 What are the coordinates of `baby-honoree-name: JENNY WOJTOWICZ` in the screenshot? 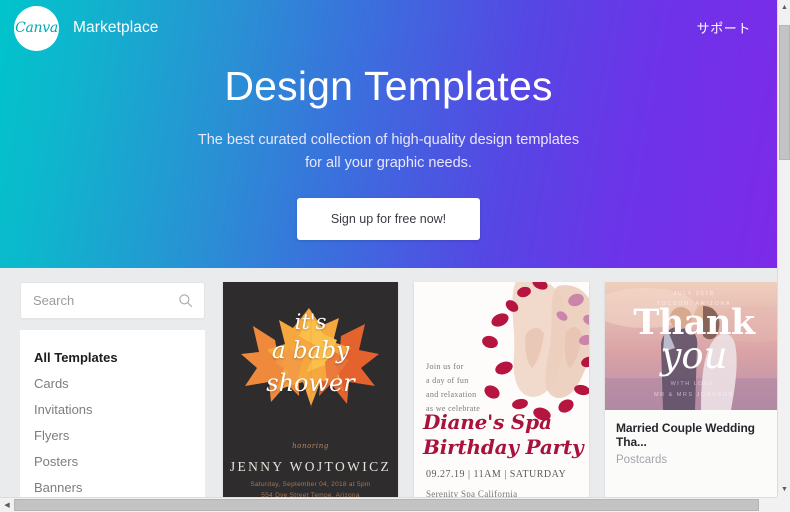 It's located at (310, 466).